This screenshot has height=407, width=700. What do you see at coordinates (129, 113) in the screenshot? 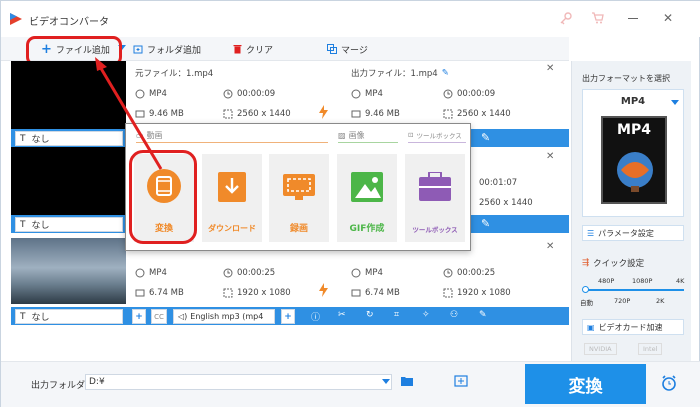
I see `annotation-arrow` at bounding box center [129, 113].